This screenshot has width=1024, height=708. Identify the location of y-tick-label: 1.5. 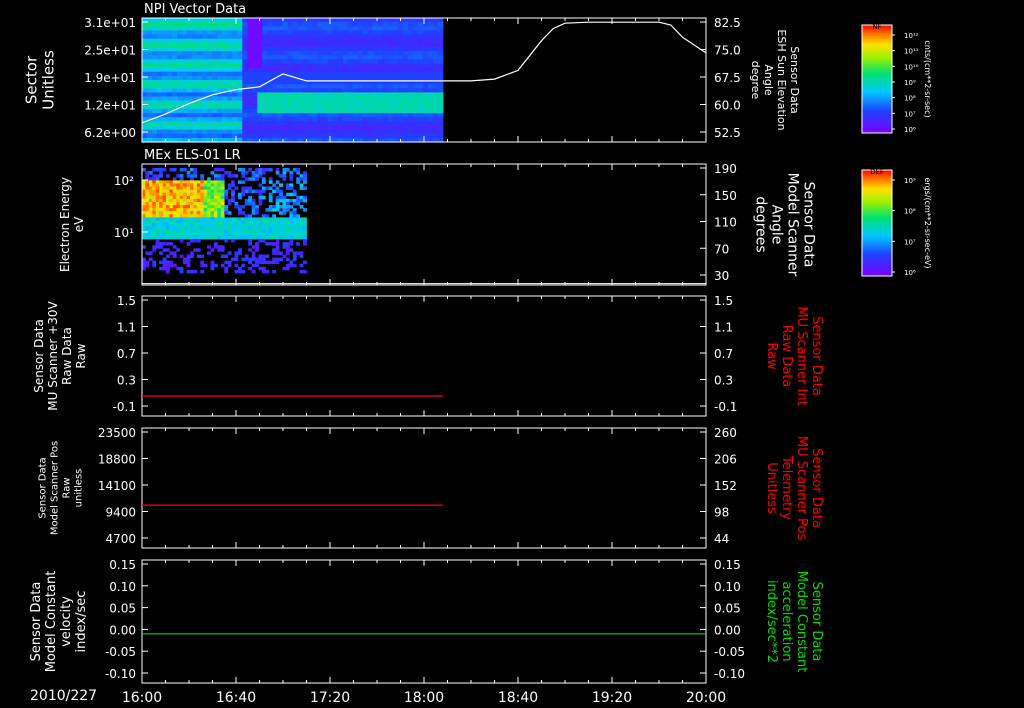
(126, 301).